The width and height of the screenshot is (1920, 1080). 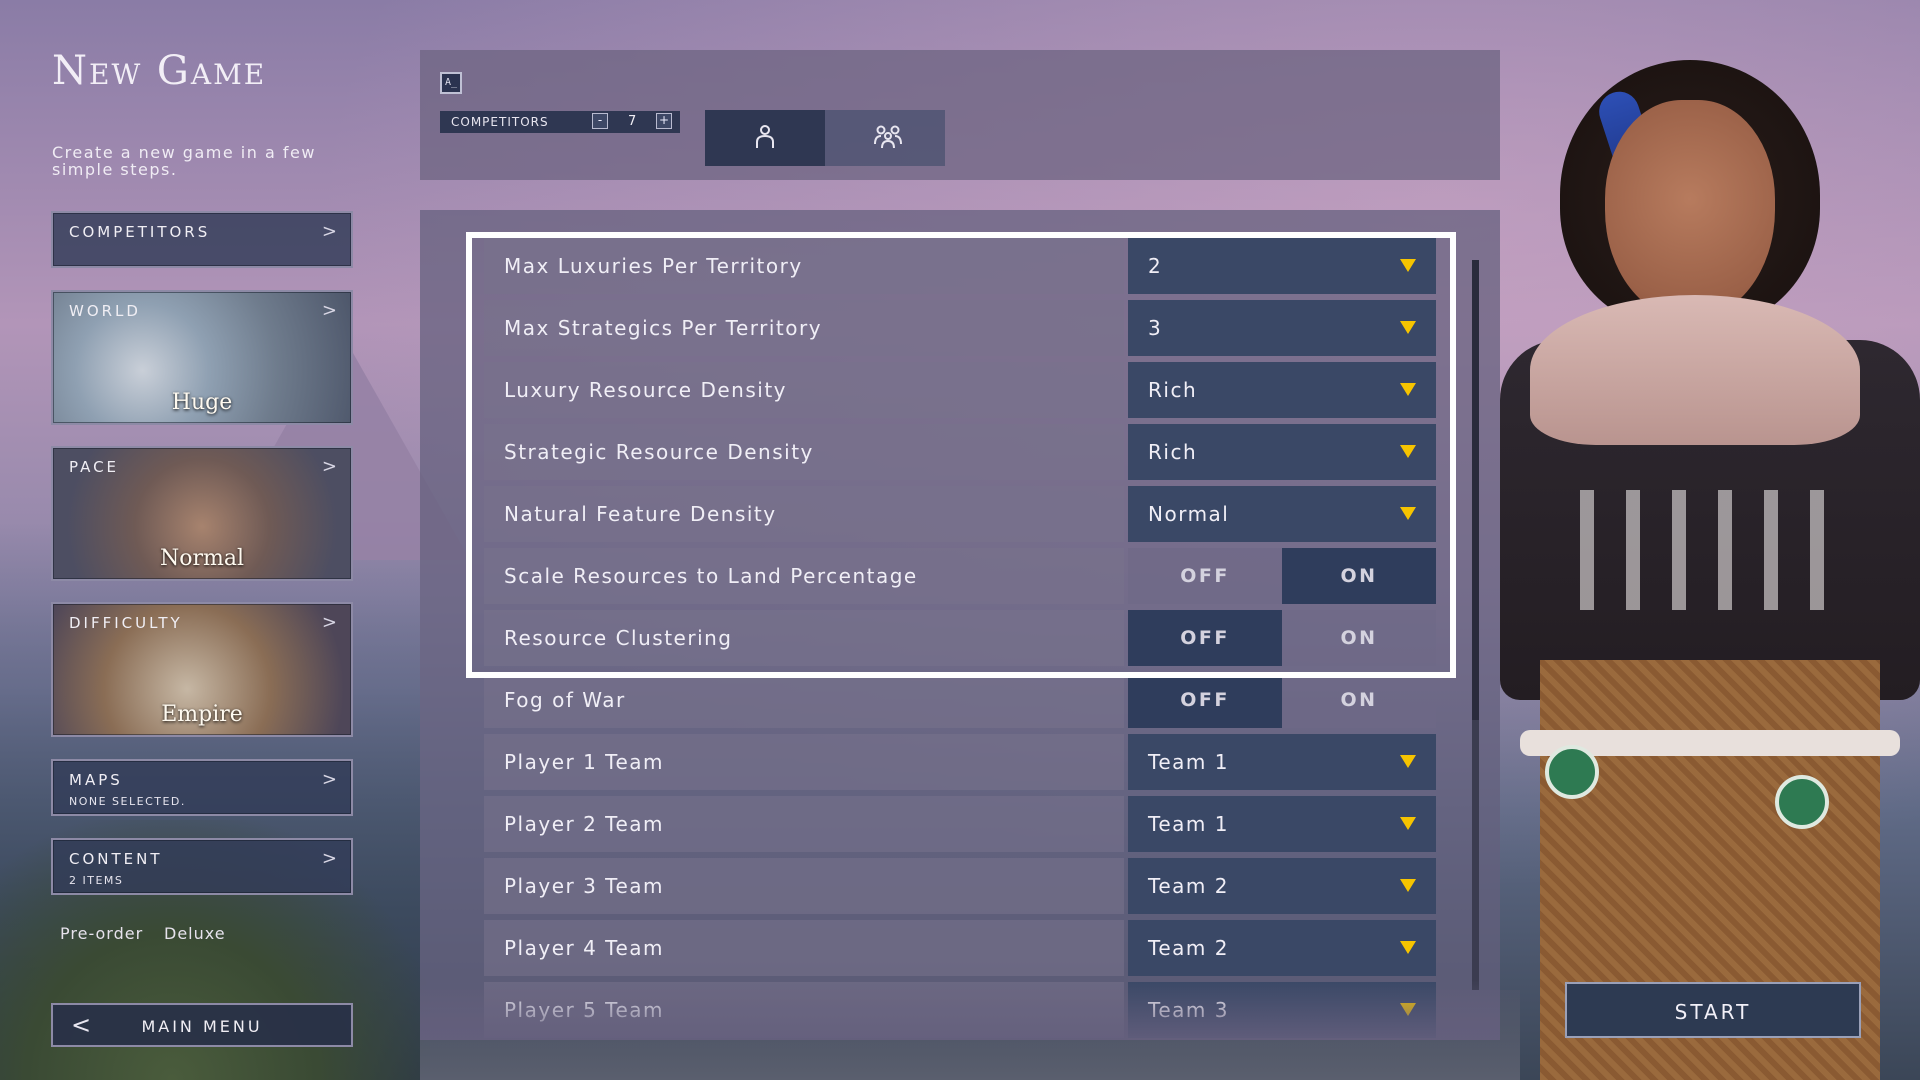 I want to click on start-label: START, so click(x=1713, y=1012).